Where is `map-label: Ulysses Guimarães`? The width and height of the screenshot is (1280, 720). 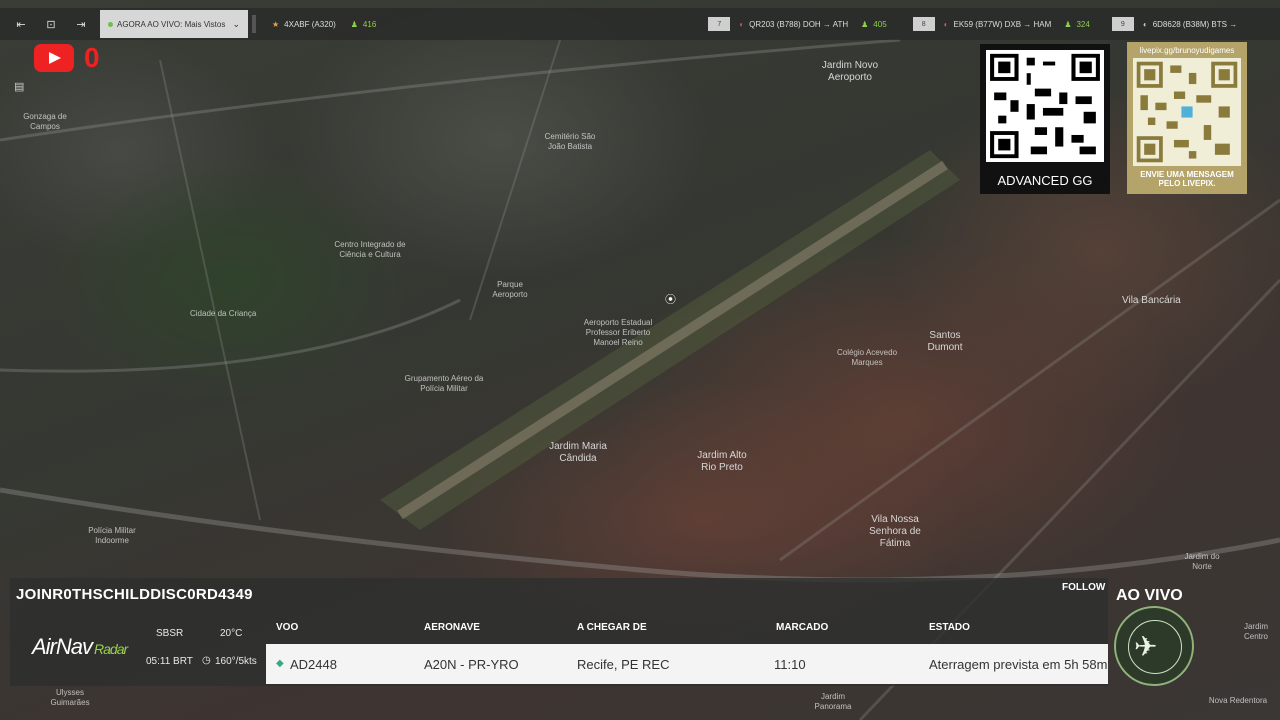 map-label: Ulysses Guimarães is located at coordinates (70, 697).